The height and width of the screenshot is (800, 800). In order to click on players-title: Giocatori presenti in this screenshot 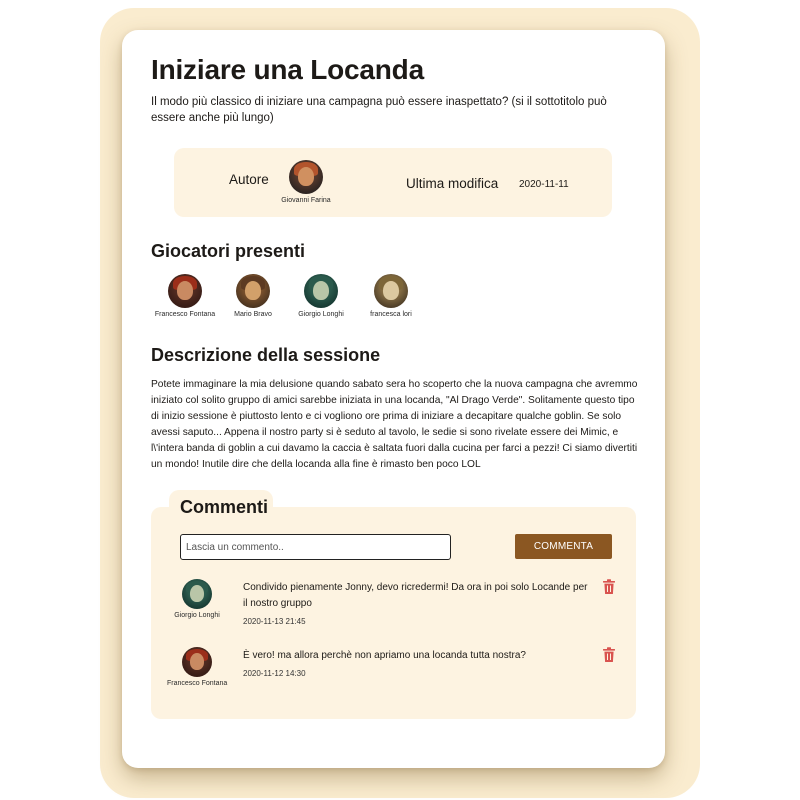, I will do `click(228, 251)`.